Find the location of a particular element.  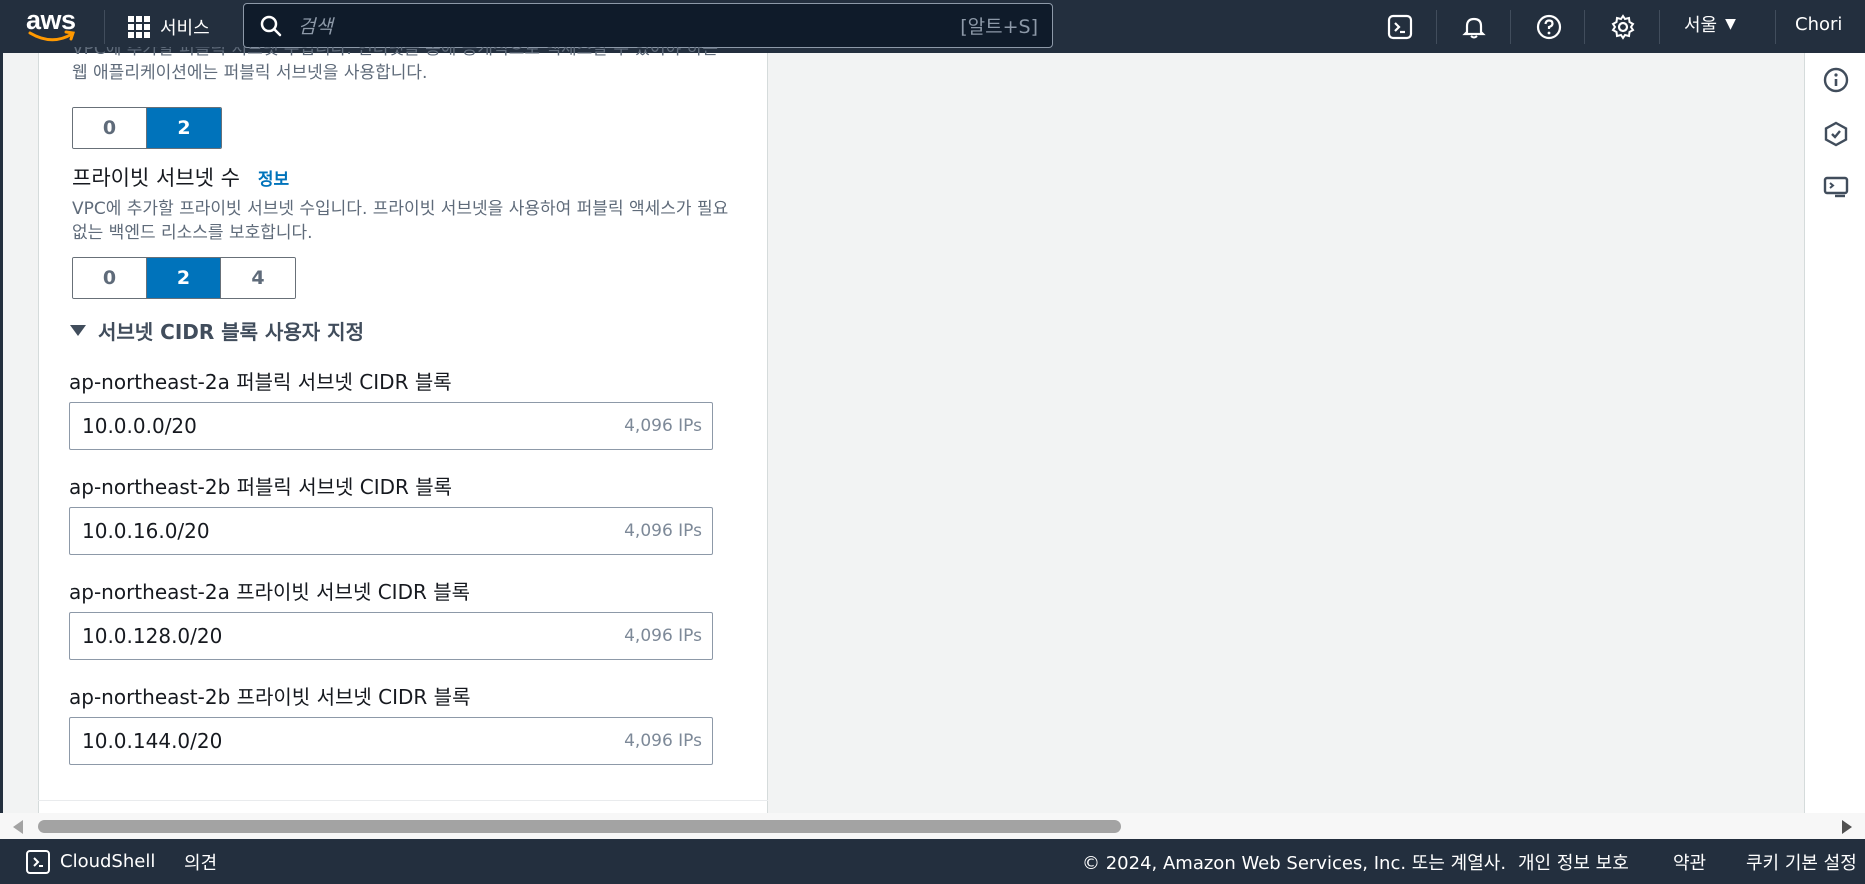

caret-down-icon: ▼ is located at coordinates (1730, 24).